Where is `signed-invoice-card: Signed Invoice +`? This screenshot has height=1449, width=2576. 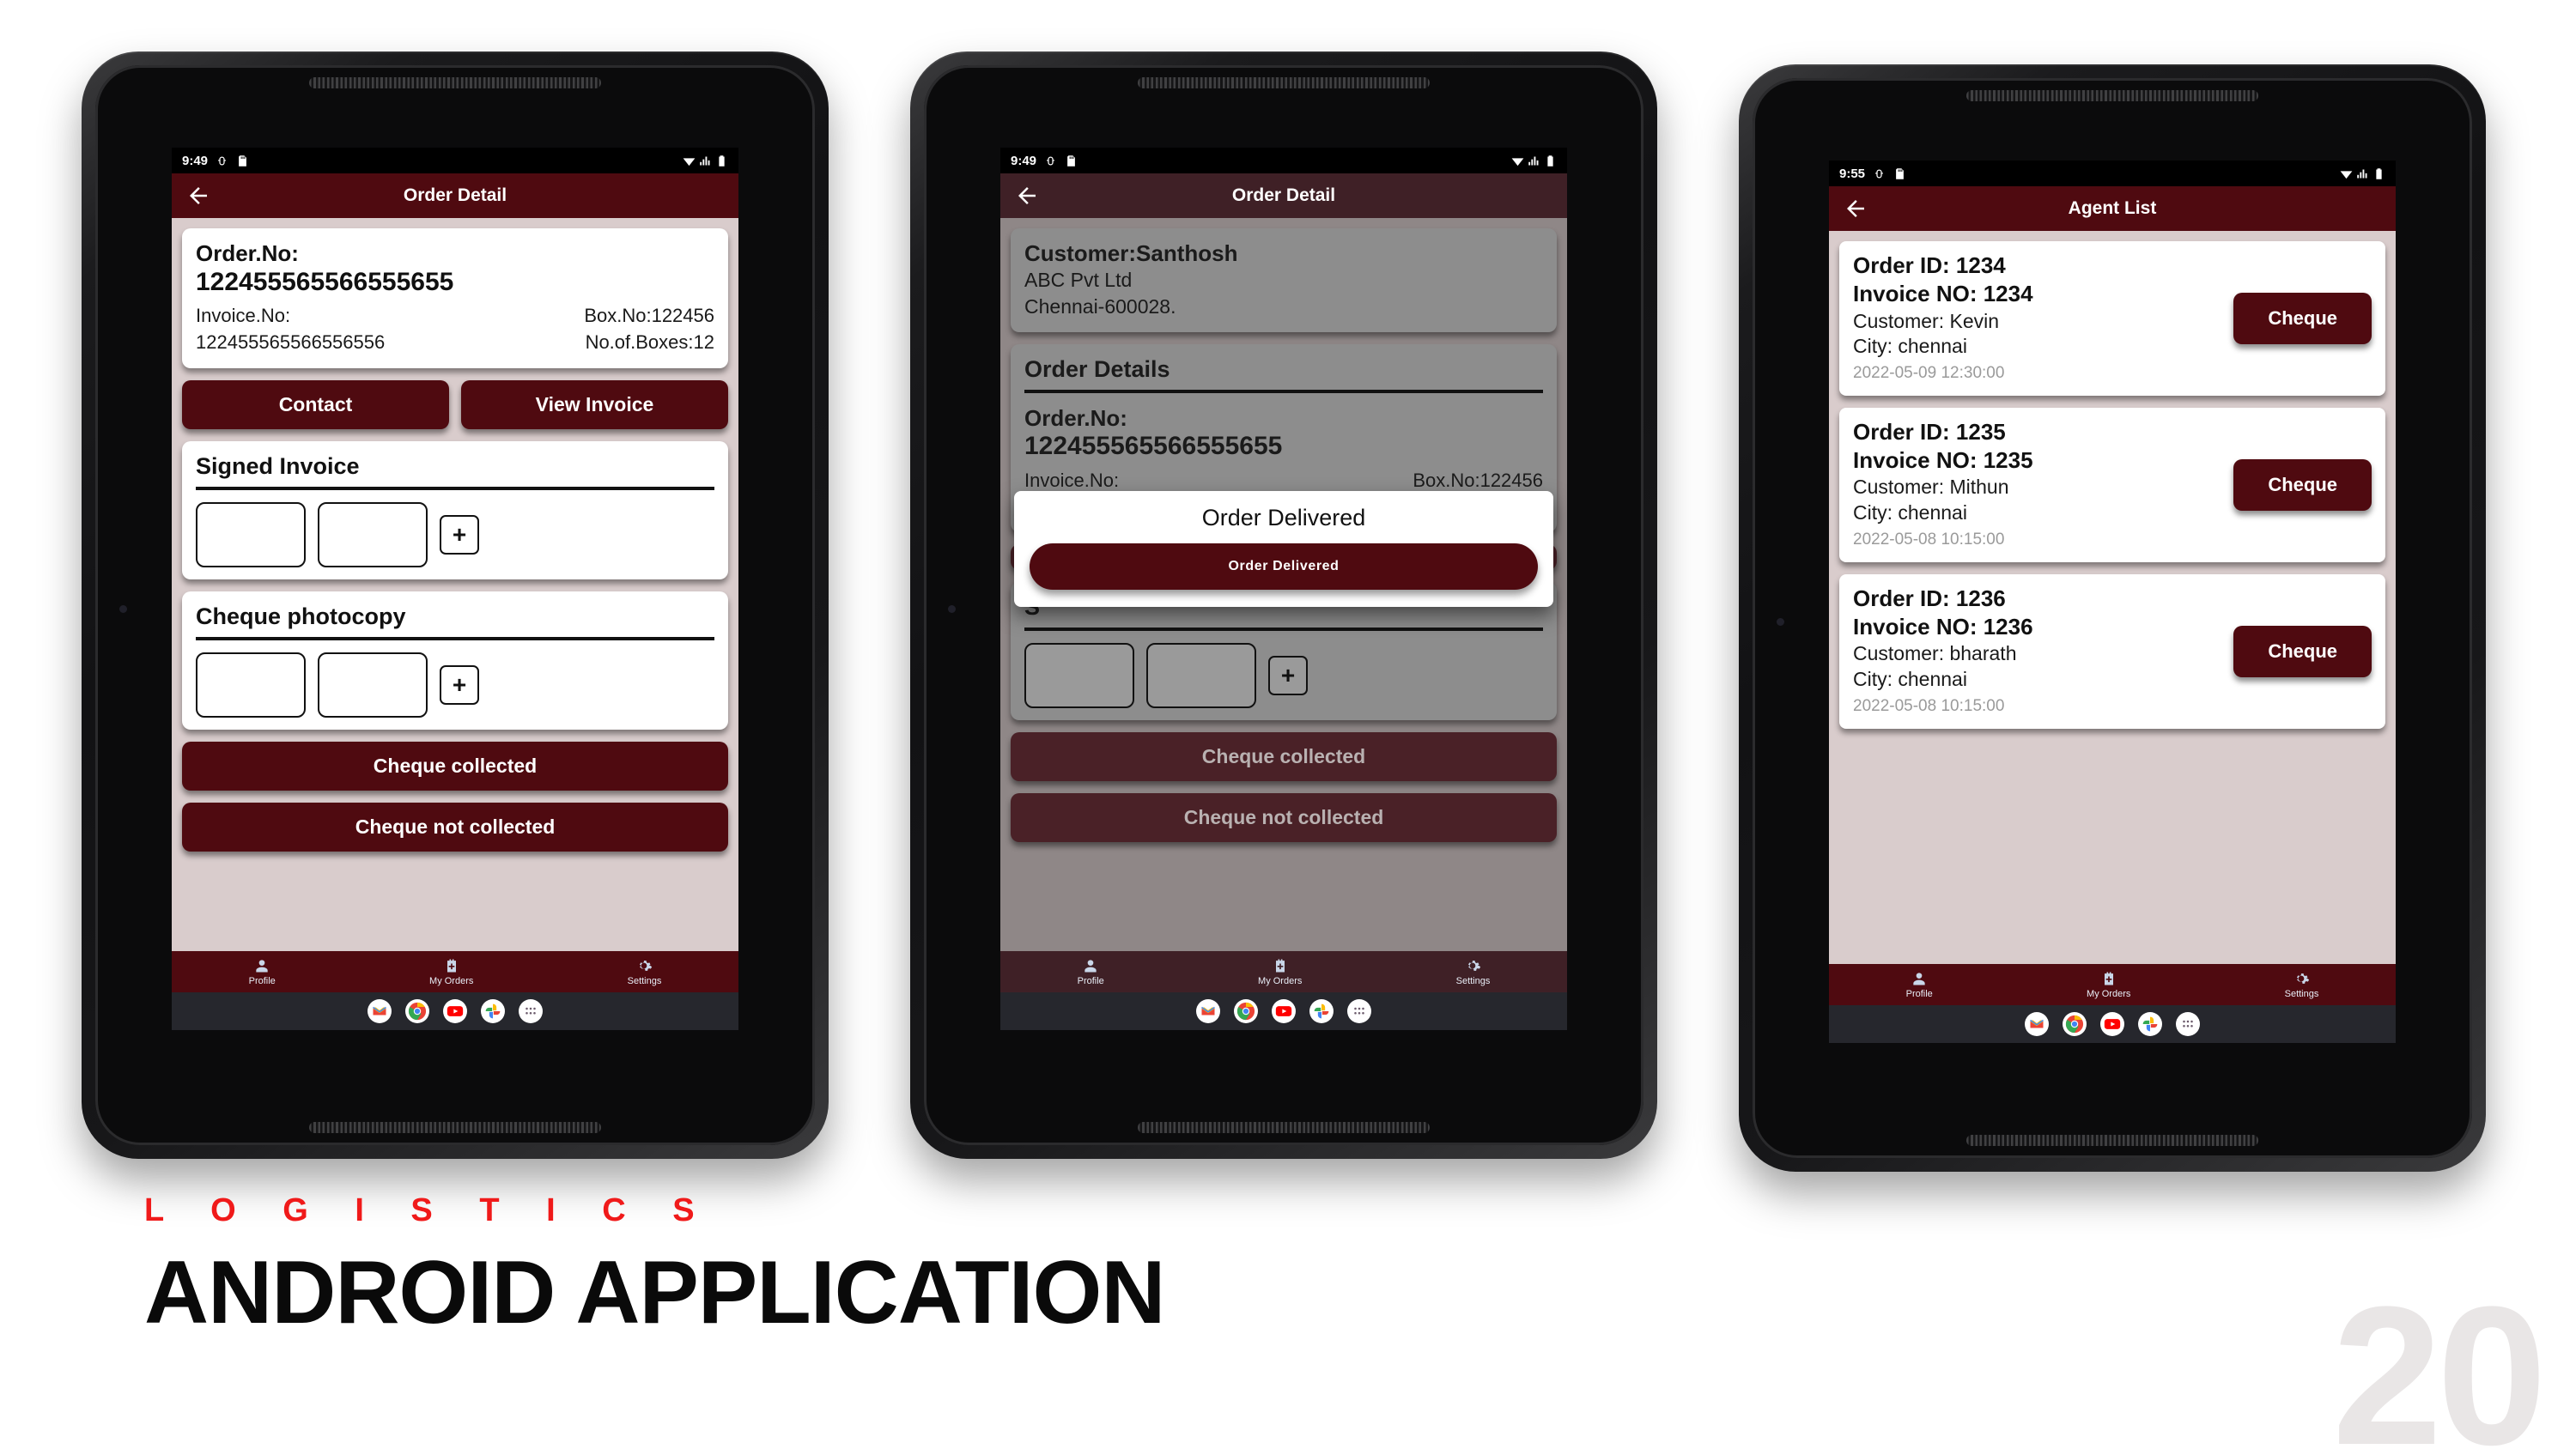
signed-invoice-card: Signed Invoice + is located at coordinates (455, 509).